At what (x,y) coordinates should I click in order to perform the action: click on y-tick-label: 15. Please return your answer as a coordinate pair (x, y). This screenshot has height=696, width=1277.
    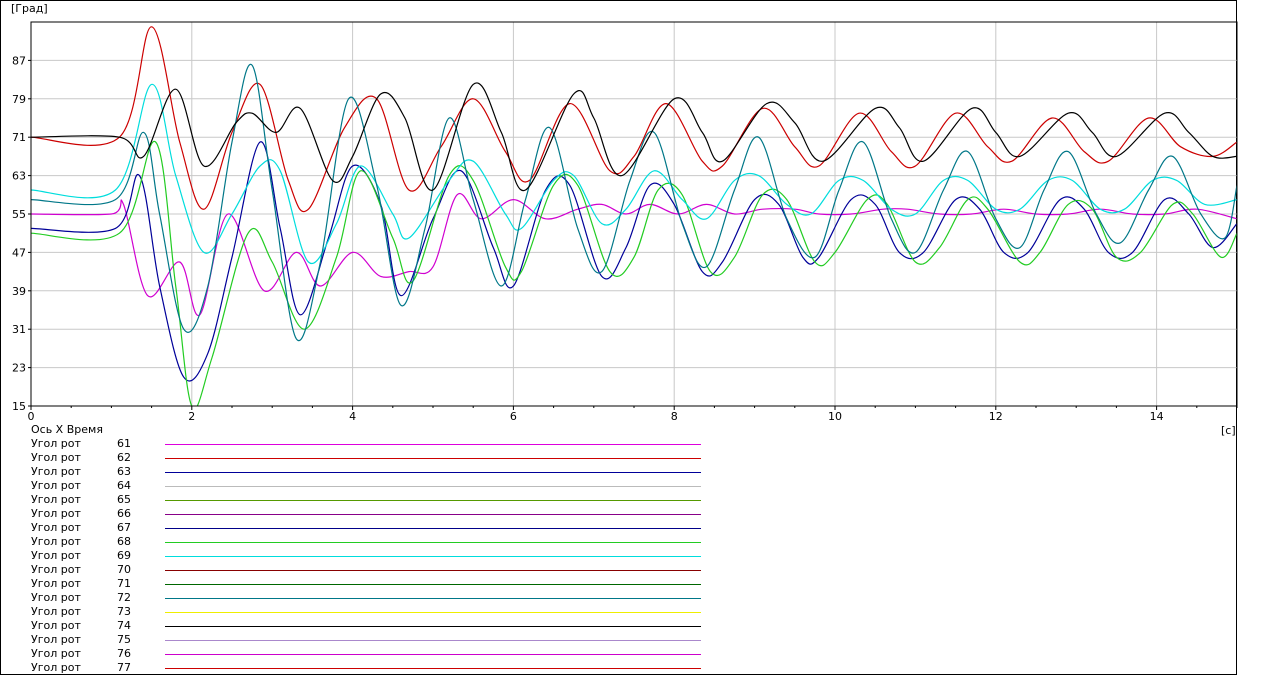
    Looking at the image, I should click on (19, 406).